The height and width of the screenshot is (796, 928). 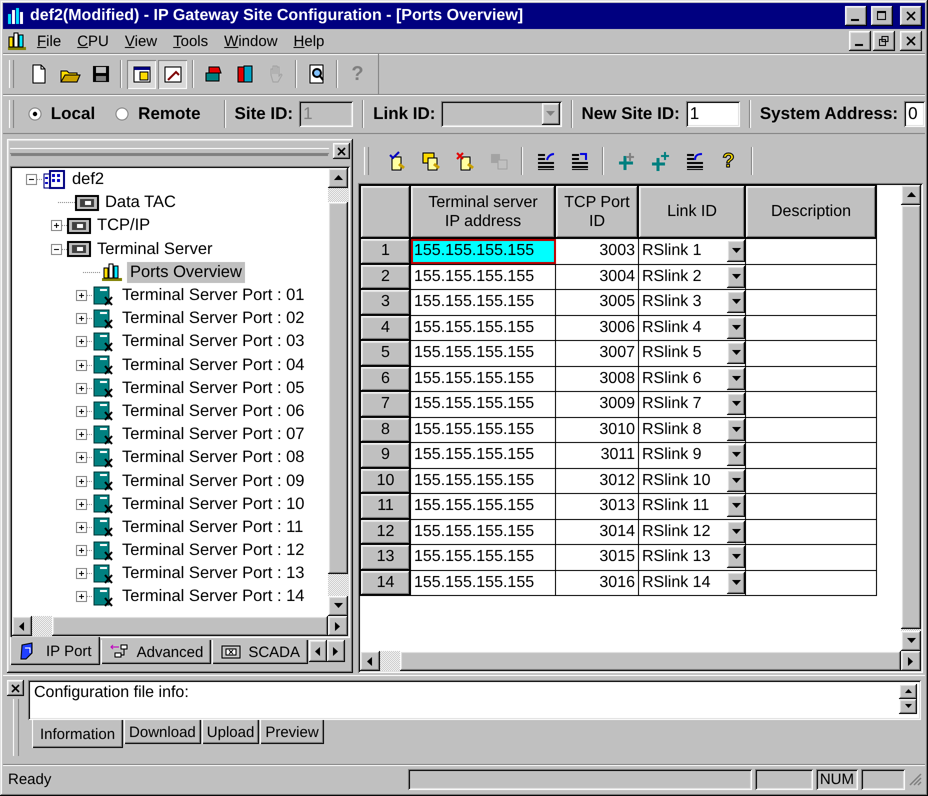 I want to click on tree-item: Terminal Server Port : 12, so click(x=213, y=551).